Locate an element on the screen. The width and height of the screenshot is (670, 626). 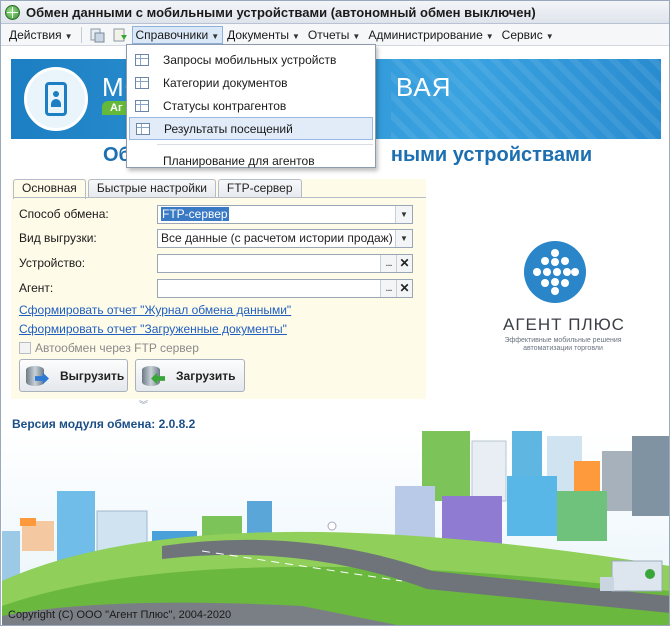
menu-documents: Документы ▼ is located at coordinates (263, 35).